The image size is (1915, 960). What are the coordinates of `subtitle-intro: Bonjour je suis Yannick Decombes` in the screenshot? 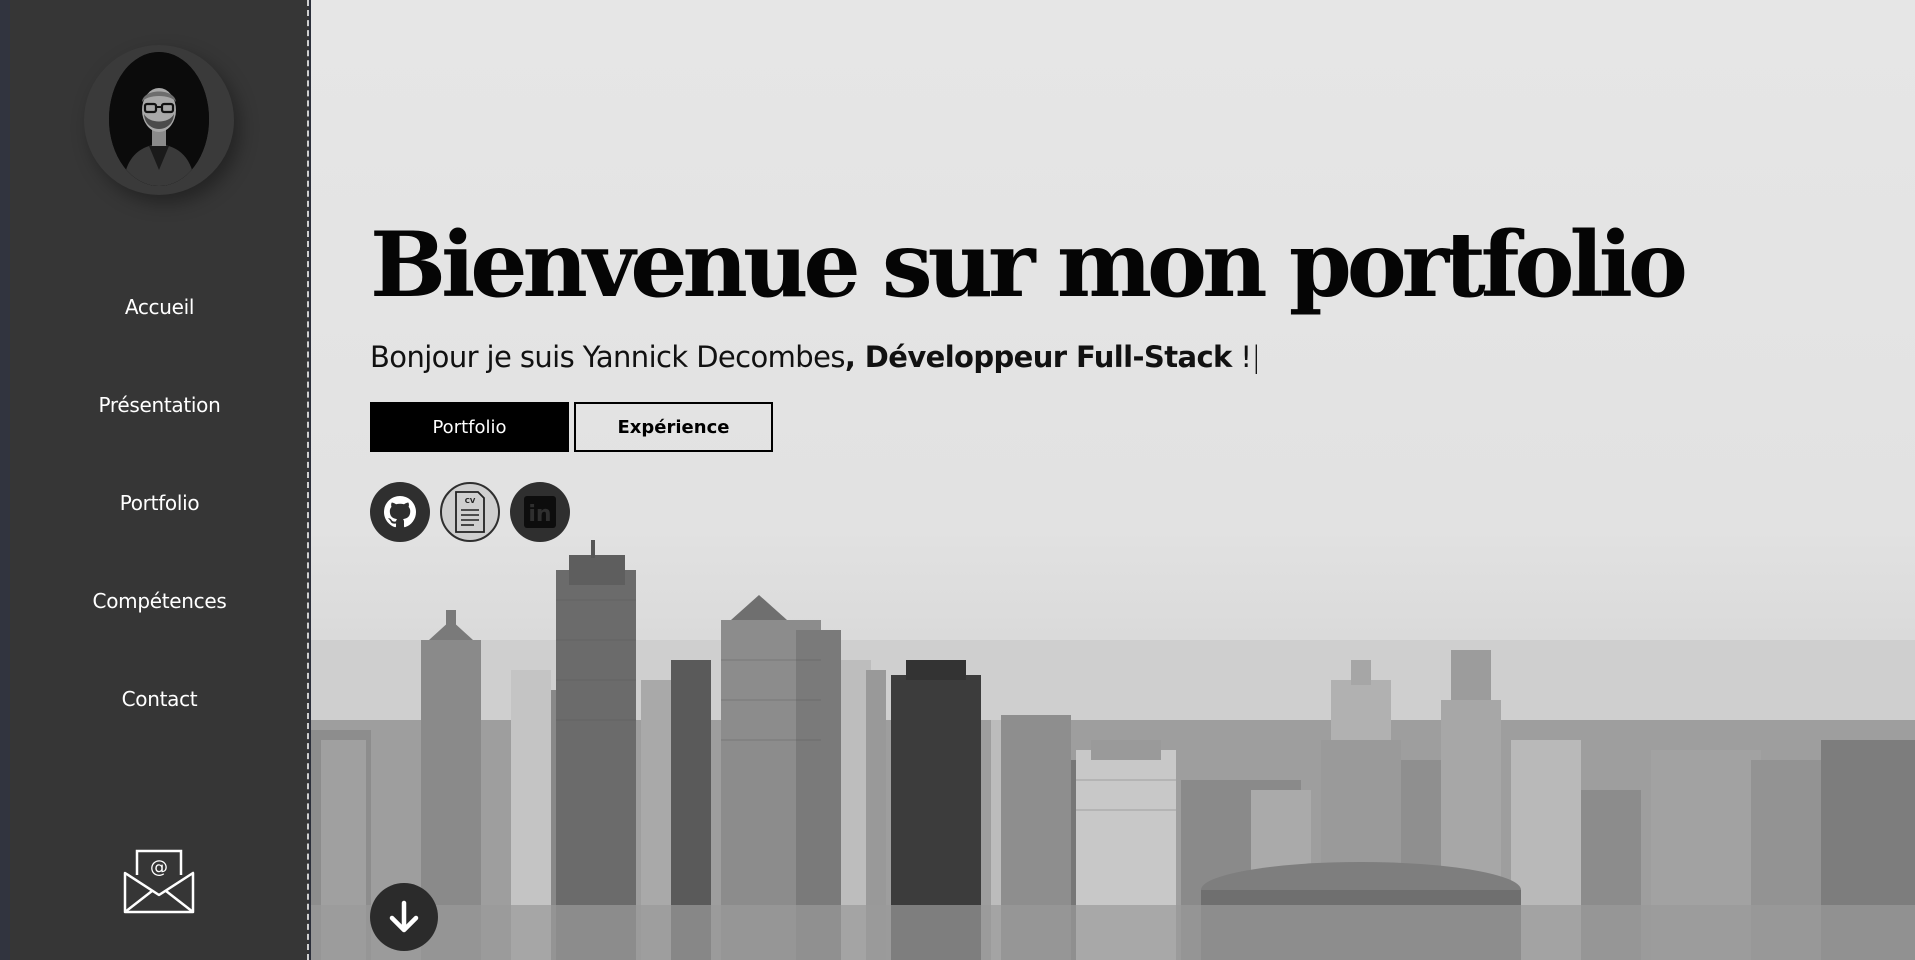 It's located at (607, 357).